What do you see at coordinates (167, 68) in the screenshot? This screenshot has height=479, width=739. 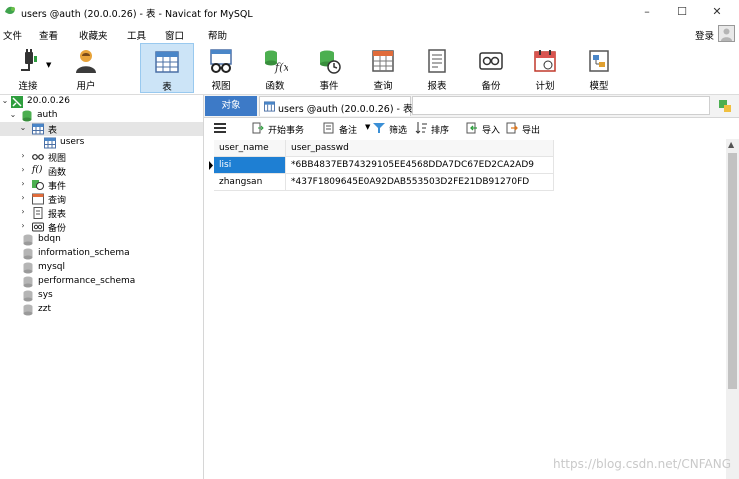 I see `toolbar-table-button: 表` at bounding box center [167, 68].